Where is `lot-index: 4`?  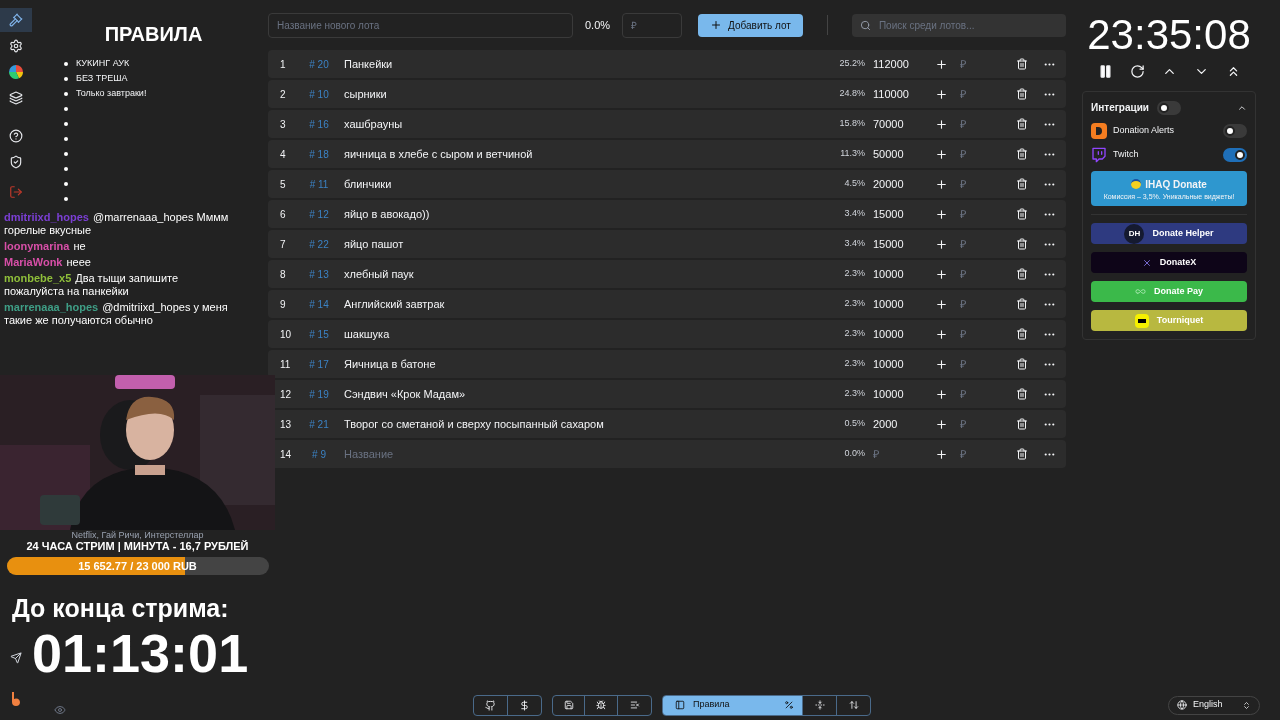 lot-index: 4 is located at coordinates (283, 154).